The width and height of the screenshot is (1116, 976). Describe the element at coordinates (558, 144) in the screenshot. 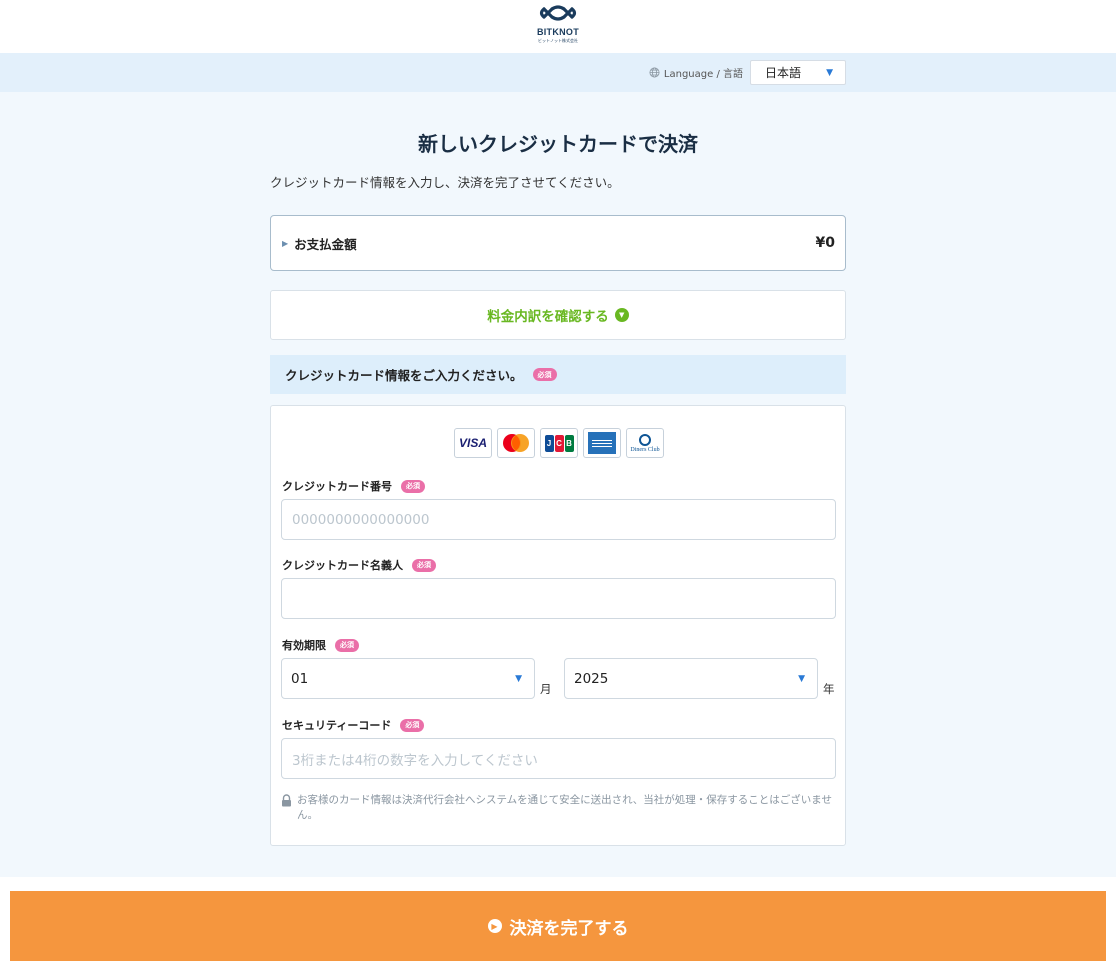

I see `page-title: 新しいクレジットカードで決済` at that location.